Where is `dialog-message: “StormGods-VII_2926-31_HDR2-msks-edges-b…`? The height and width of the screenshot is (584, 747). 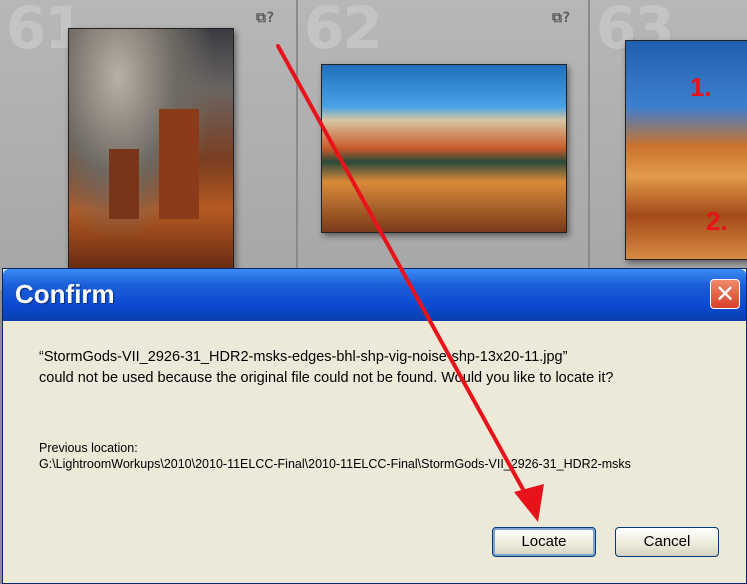
dialog-message: “StormGods-VII_2926-31_HDR2-msks-edges-b… is located at coordinates (369, 368).